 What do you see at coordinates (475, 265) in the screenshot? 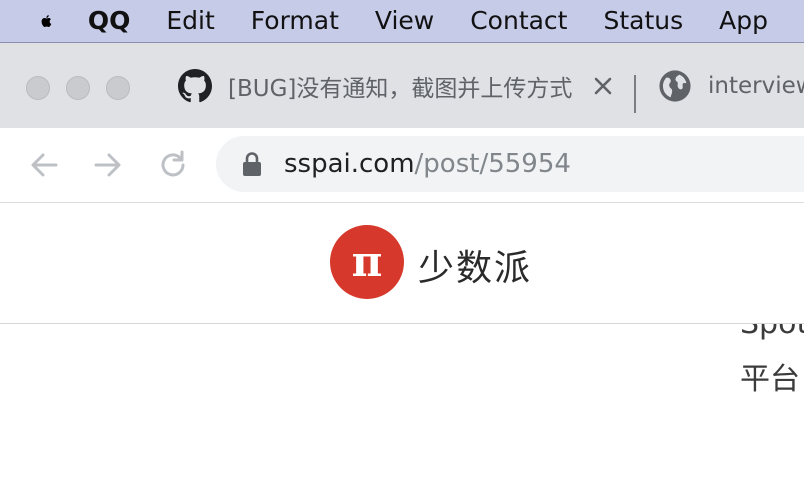
I see `site-name: 少数派` at bounding box center [475, 265].